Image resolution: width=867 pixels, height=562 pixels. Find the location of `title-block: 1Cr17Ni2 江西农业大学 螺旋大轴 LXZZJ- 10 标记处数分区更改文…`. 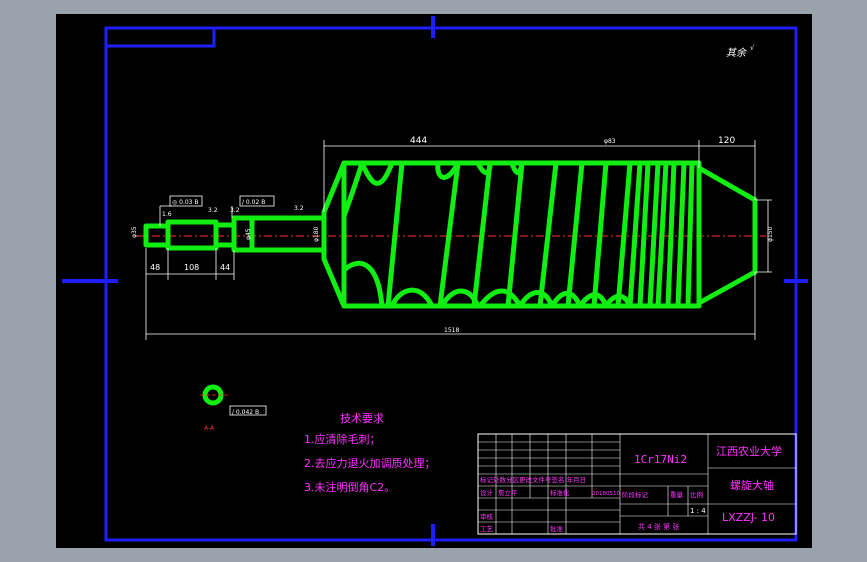

title-block: 1Cr17Ni2 江西农业大学 螺旋大轴 LXZZJ- 10 标记处数分区更改文… is located at coordinates (637, 484).